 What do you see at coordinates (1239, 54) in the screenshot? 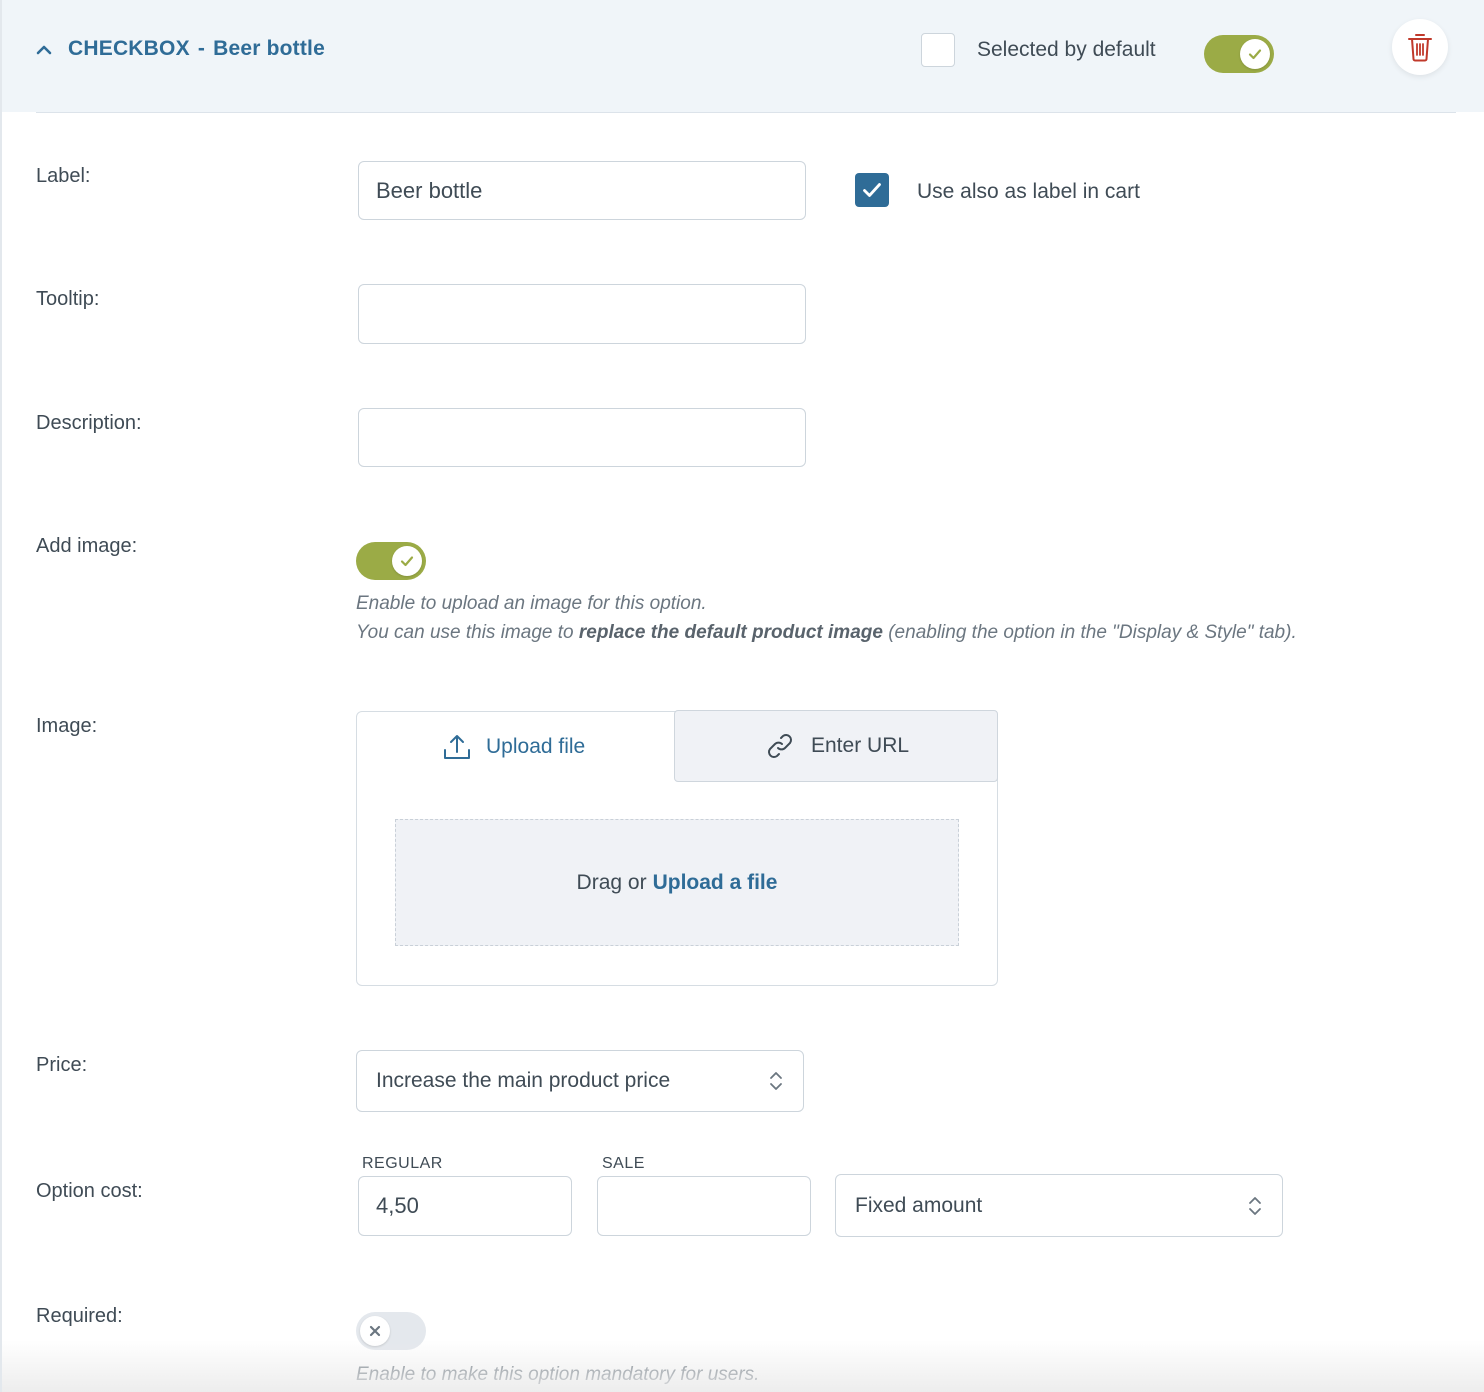
I see `option-enabled-toggle` at bounding box center [1239, 54].